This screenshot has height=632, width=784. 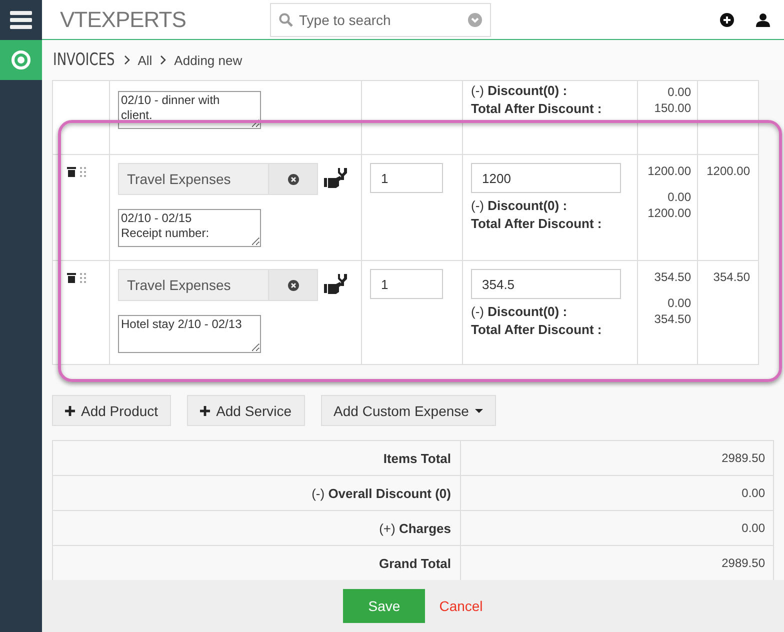 I want to click on summary-label: (-) Overall Discount (0), so click(x=256, y=493).